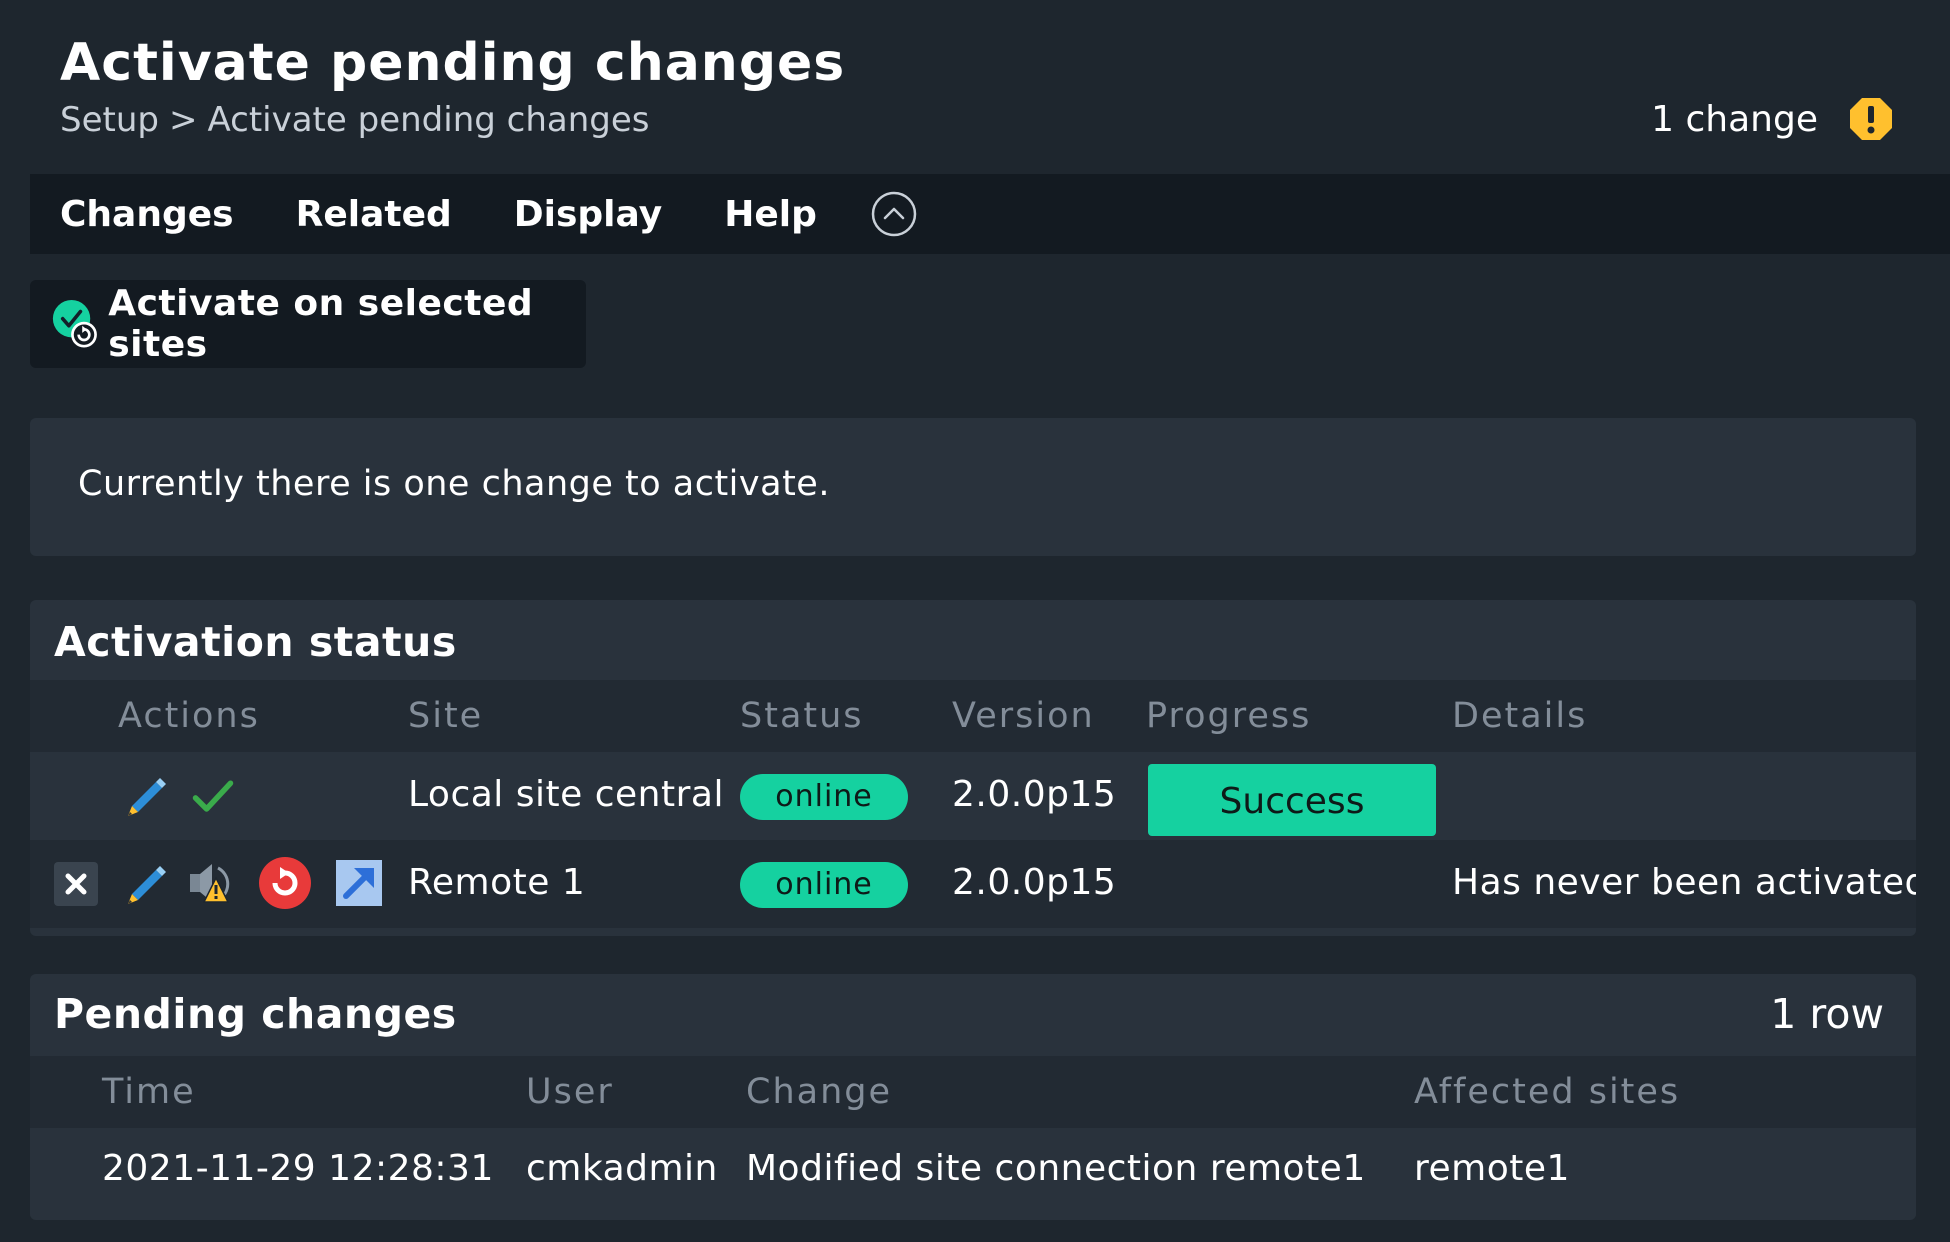 This screenshot has width=1950, height=1242. What do you see at coordinates (894, 214) in the screenshot?
I see `chevron-up-circle-icon` at bounding box center [894, 214].